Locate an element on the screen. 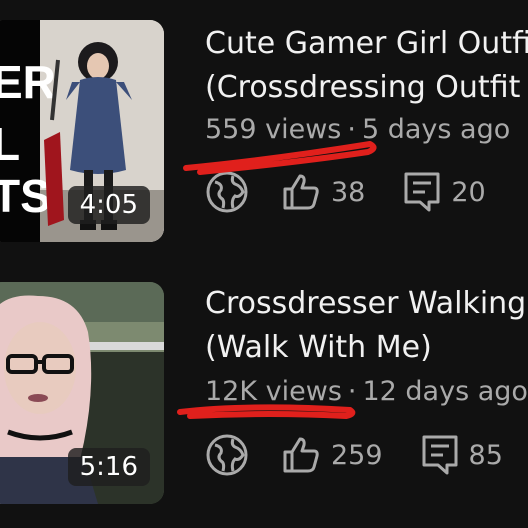  upload-age: 5 days ago is located at coordinates (436, 129).